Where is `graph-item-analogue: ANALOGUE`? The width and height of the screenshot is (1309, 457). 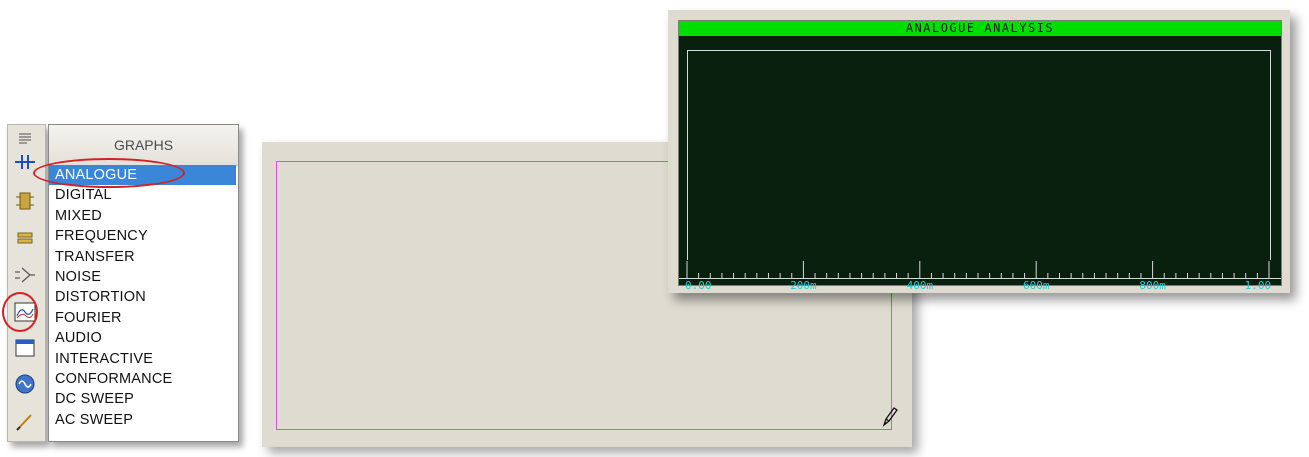 graph-item-analogue: ANALOGUE is located at coordinates (142, 175).